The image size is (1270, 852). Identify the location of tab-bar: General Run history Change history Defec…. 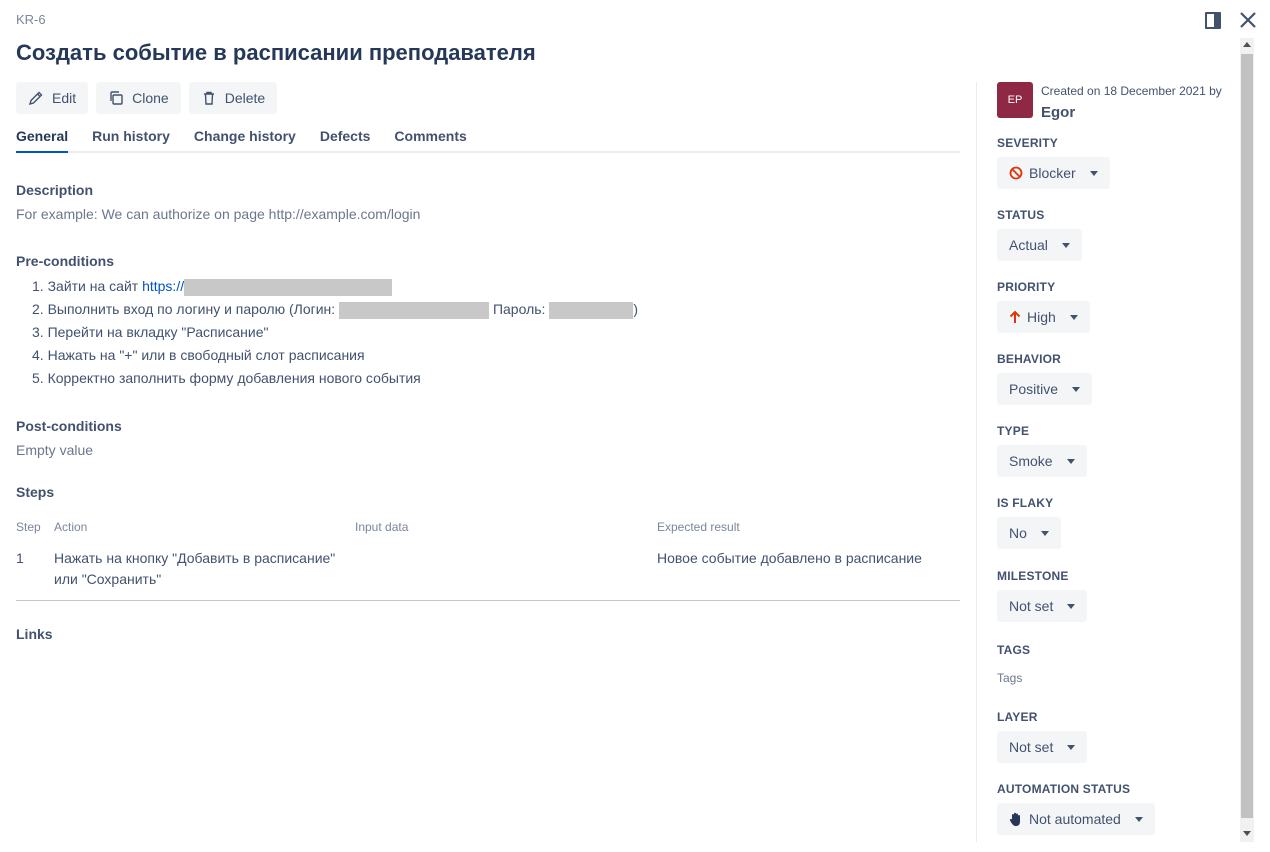
(488, 140).